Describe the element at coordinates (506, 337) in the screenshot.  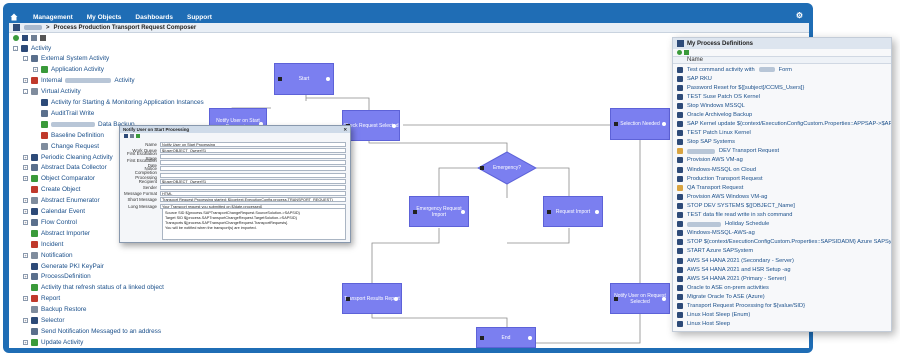
I see `end-node: End` at that location.